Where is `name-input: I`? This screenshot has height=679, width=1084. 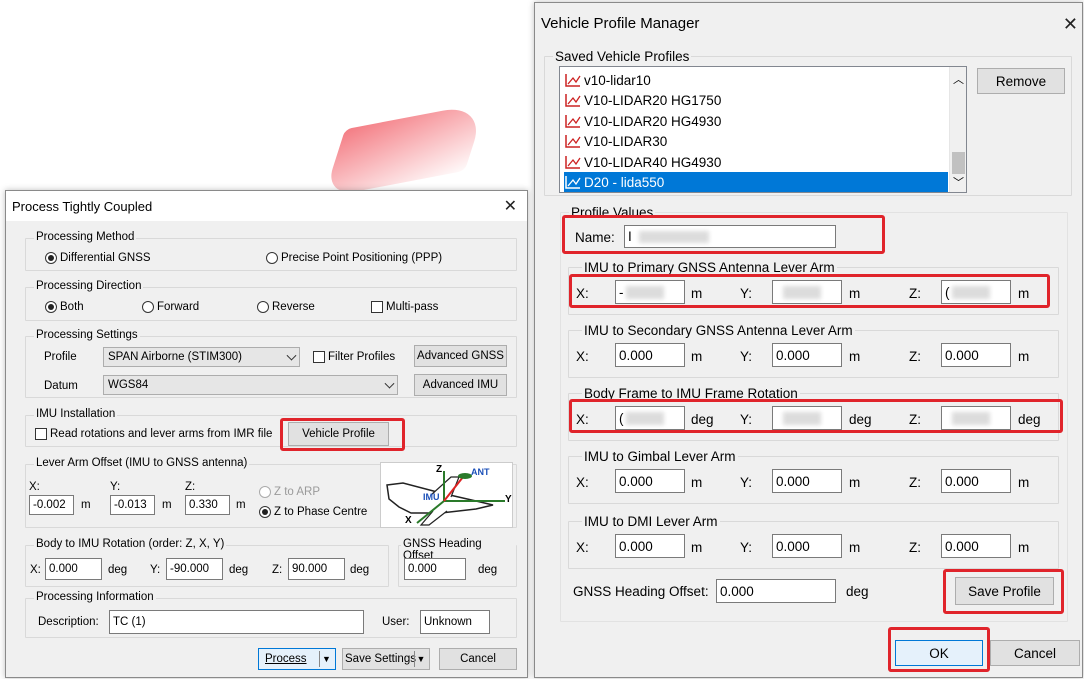
name-input: I is located at coordinates (730, 236).